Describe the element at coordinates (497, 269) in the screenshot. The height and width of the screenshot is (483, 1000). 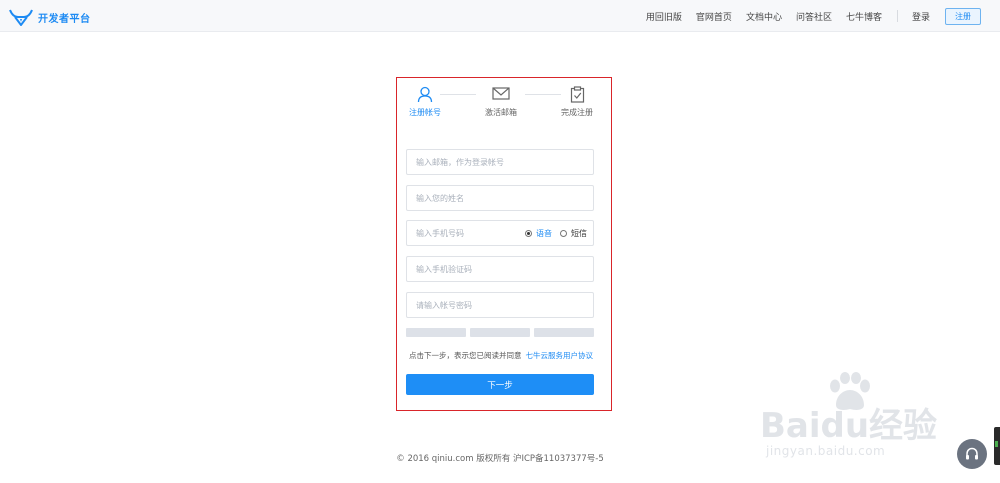
I see `sms-code-input` at that location.